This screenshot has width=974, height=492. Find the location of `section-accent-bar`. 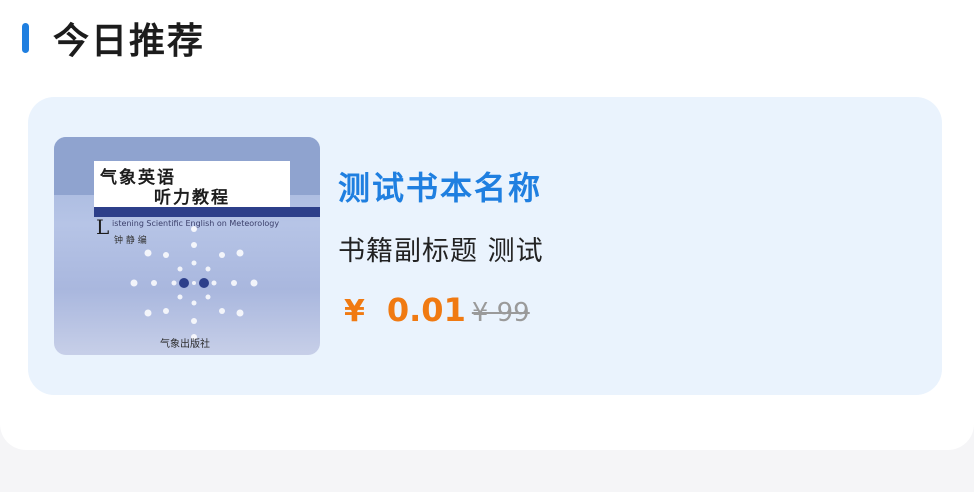

section-accent-bar is located at coordinates (25, 38).